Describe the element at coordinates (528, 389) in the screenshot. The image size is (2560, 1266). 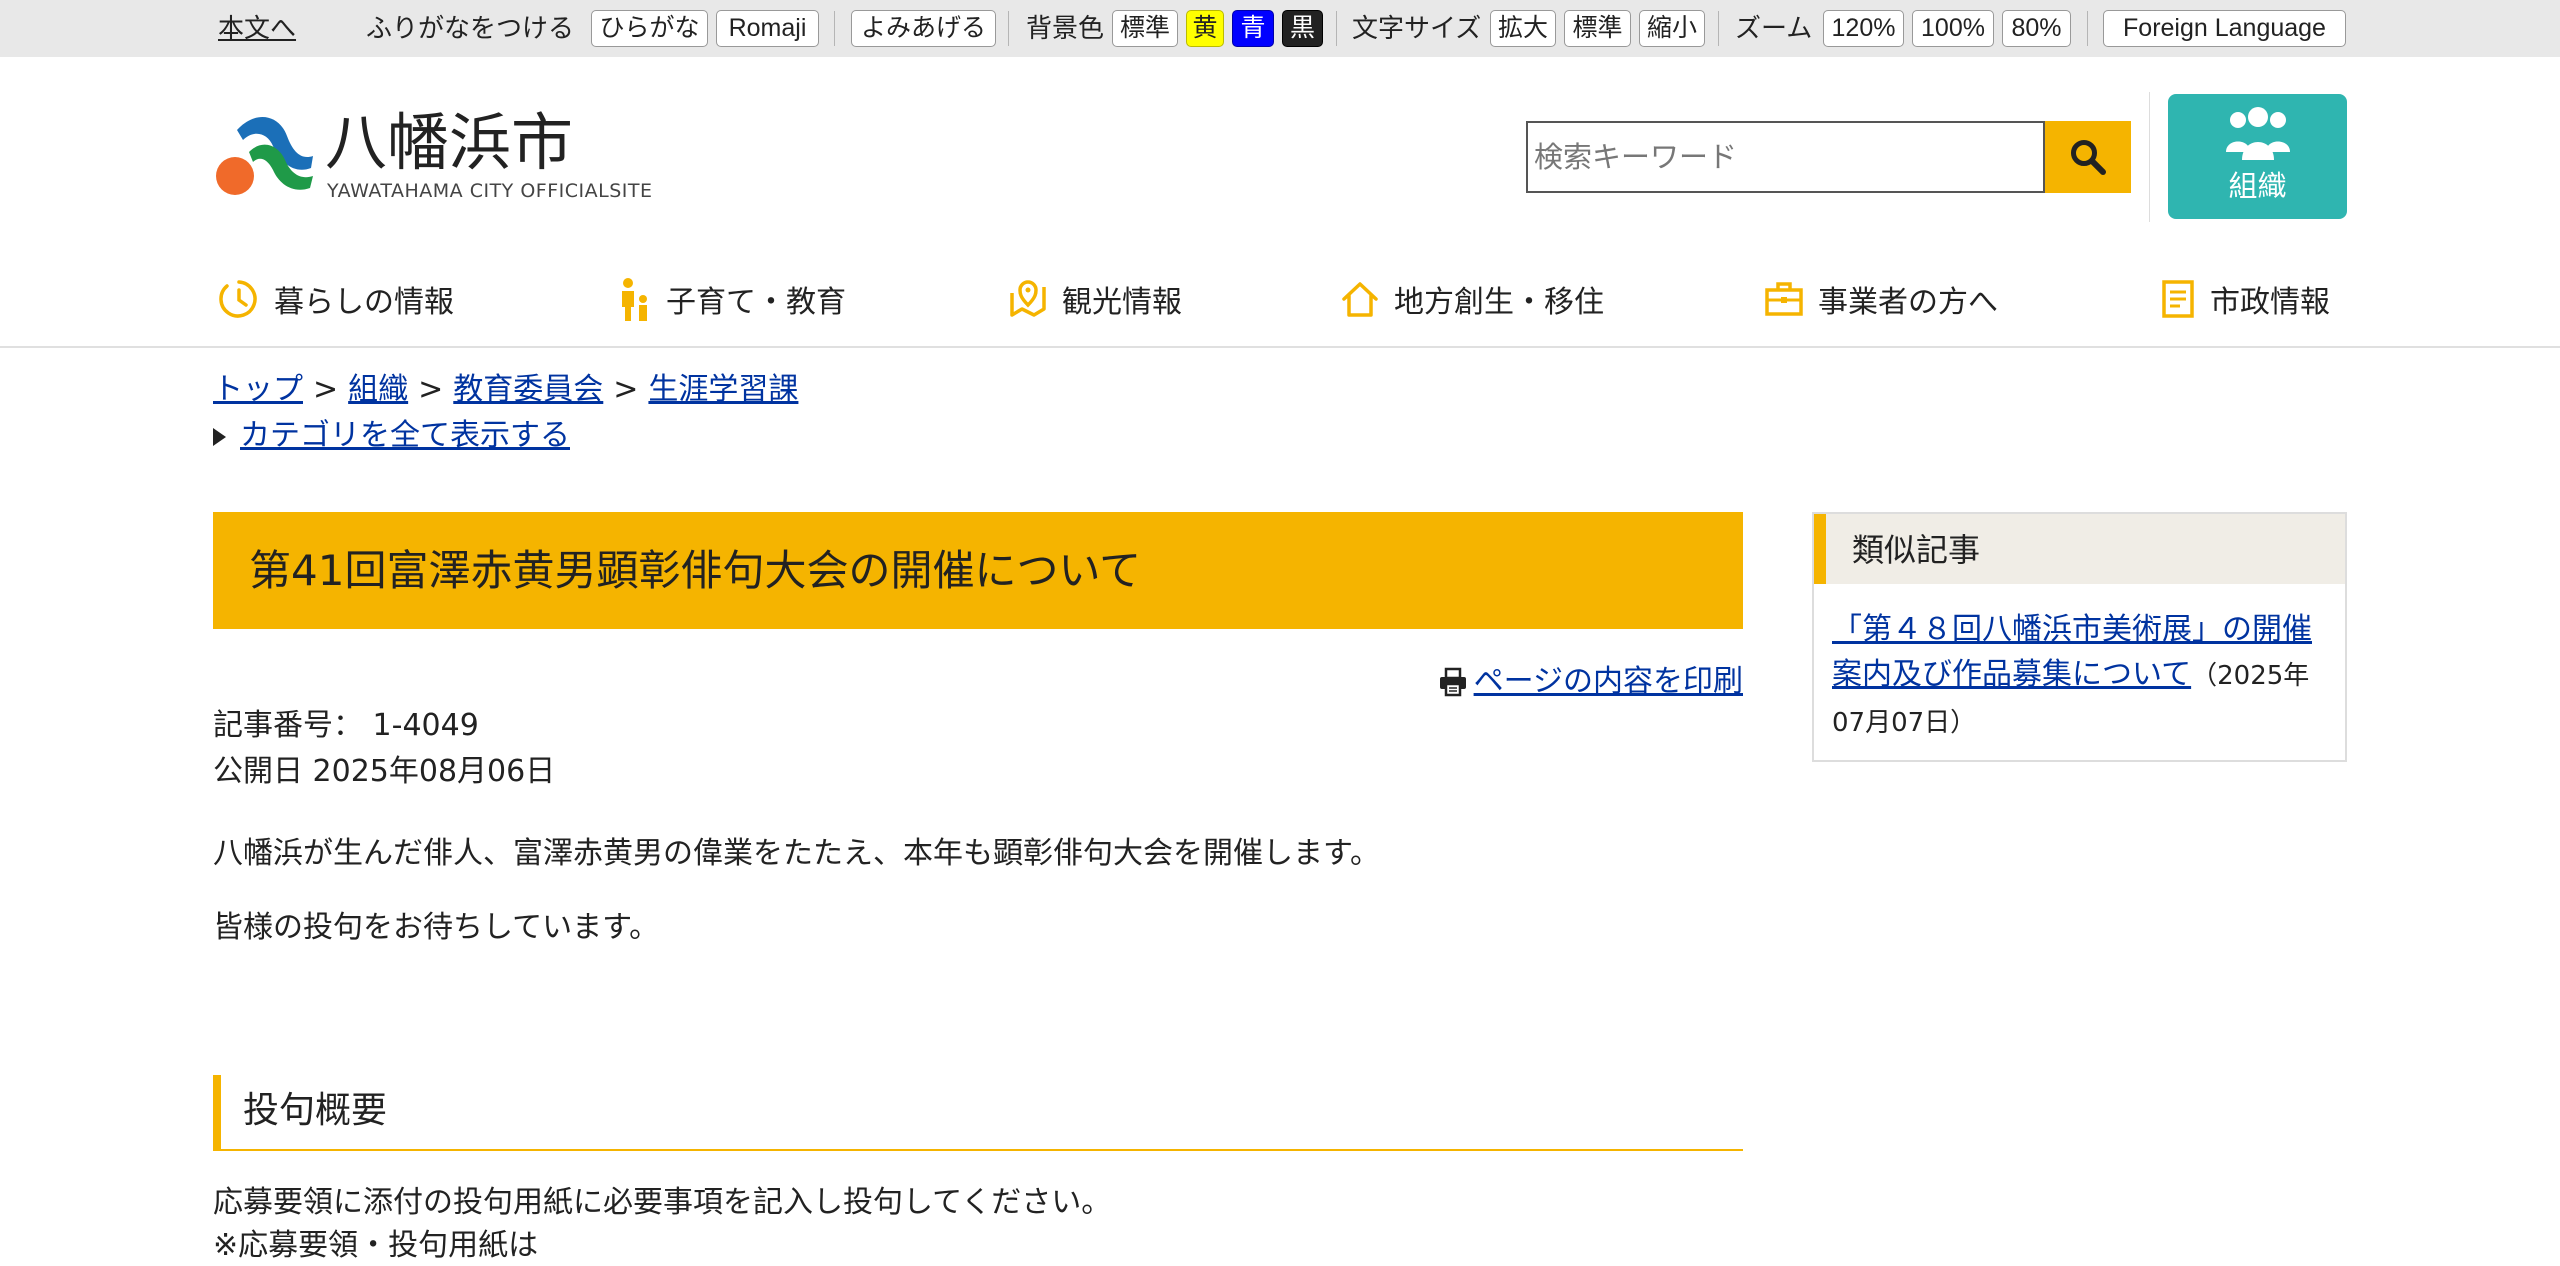
I see `breadcrumb-board-of-education-link: 教育委員会` at that location.